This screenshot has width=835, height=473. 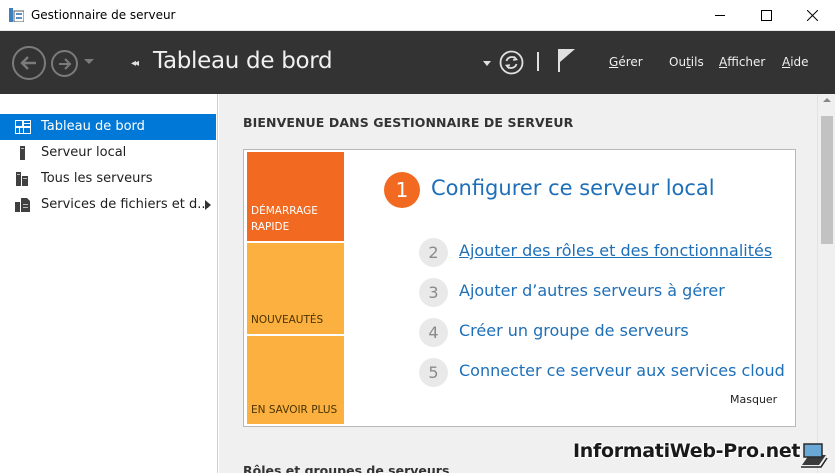 What do you see at coordinates (567, 60) in the screenshot?
I see `flag-icon` at bounding box center [567, 60].